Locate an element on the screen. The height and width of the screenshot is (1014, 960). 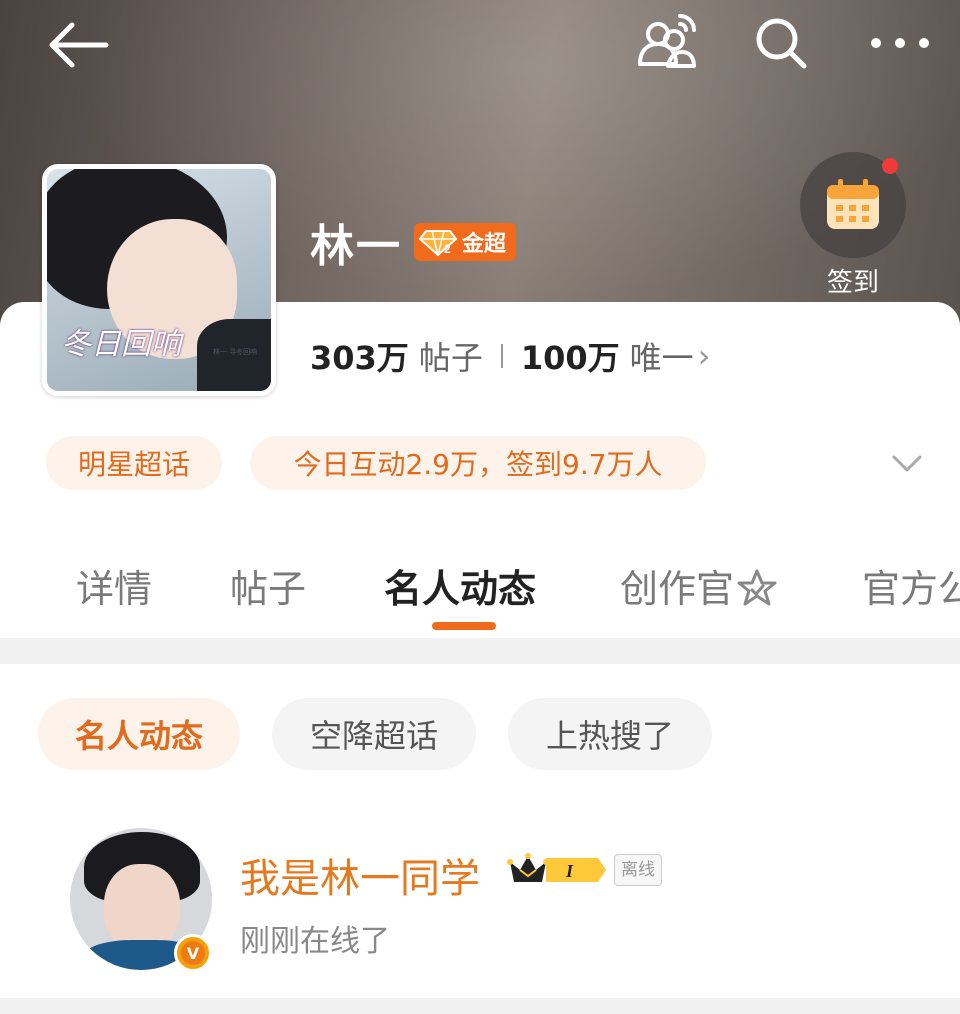
more-horizontal-icon is located at coordinates (900, 43).